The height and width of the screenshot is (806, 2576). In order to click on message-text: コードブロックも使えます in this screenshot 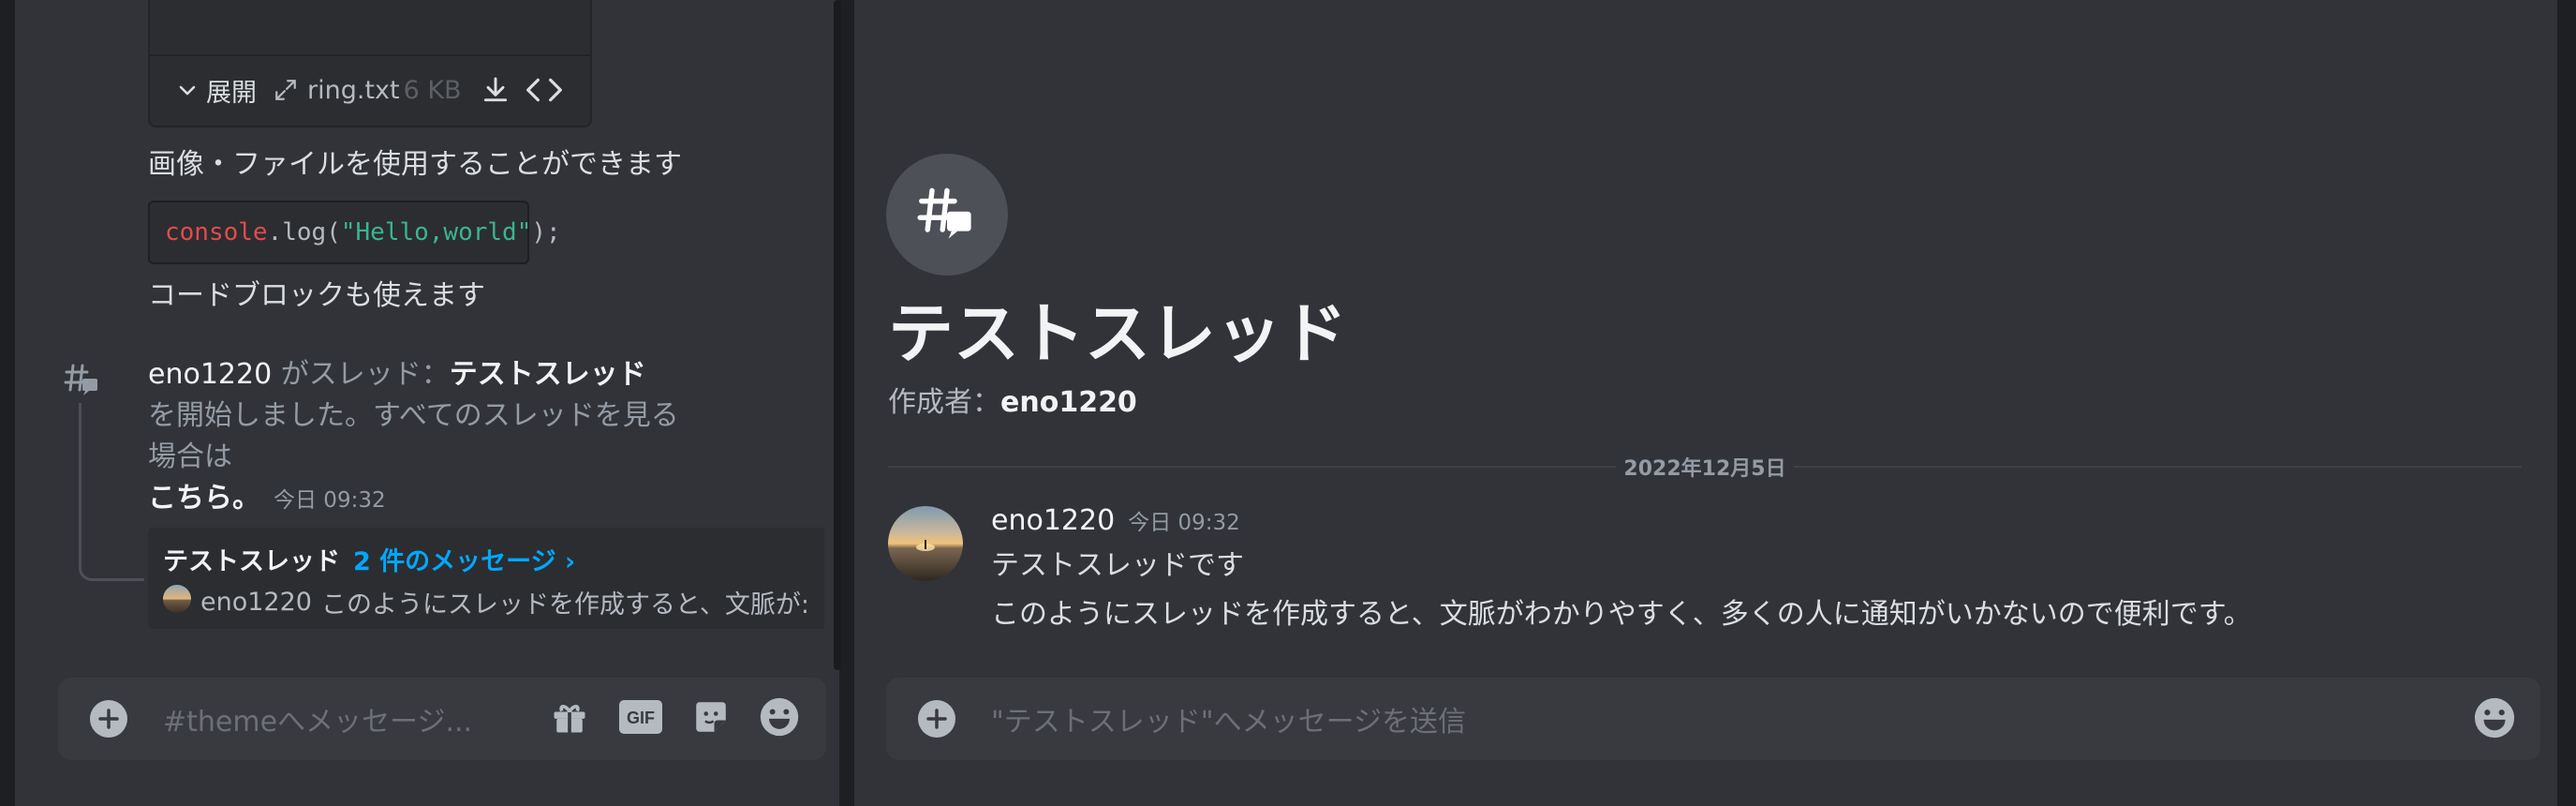, I will do `click(316, 295)`.